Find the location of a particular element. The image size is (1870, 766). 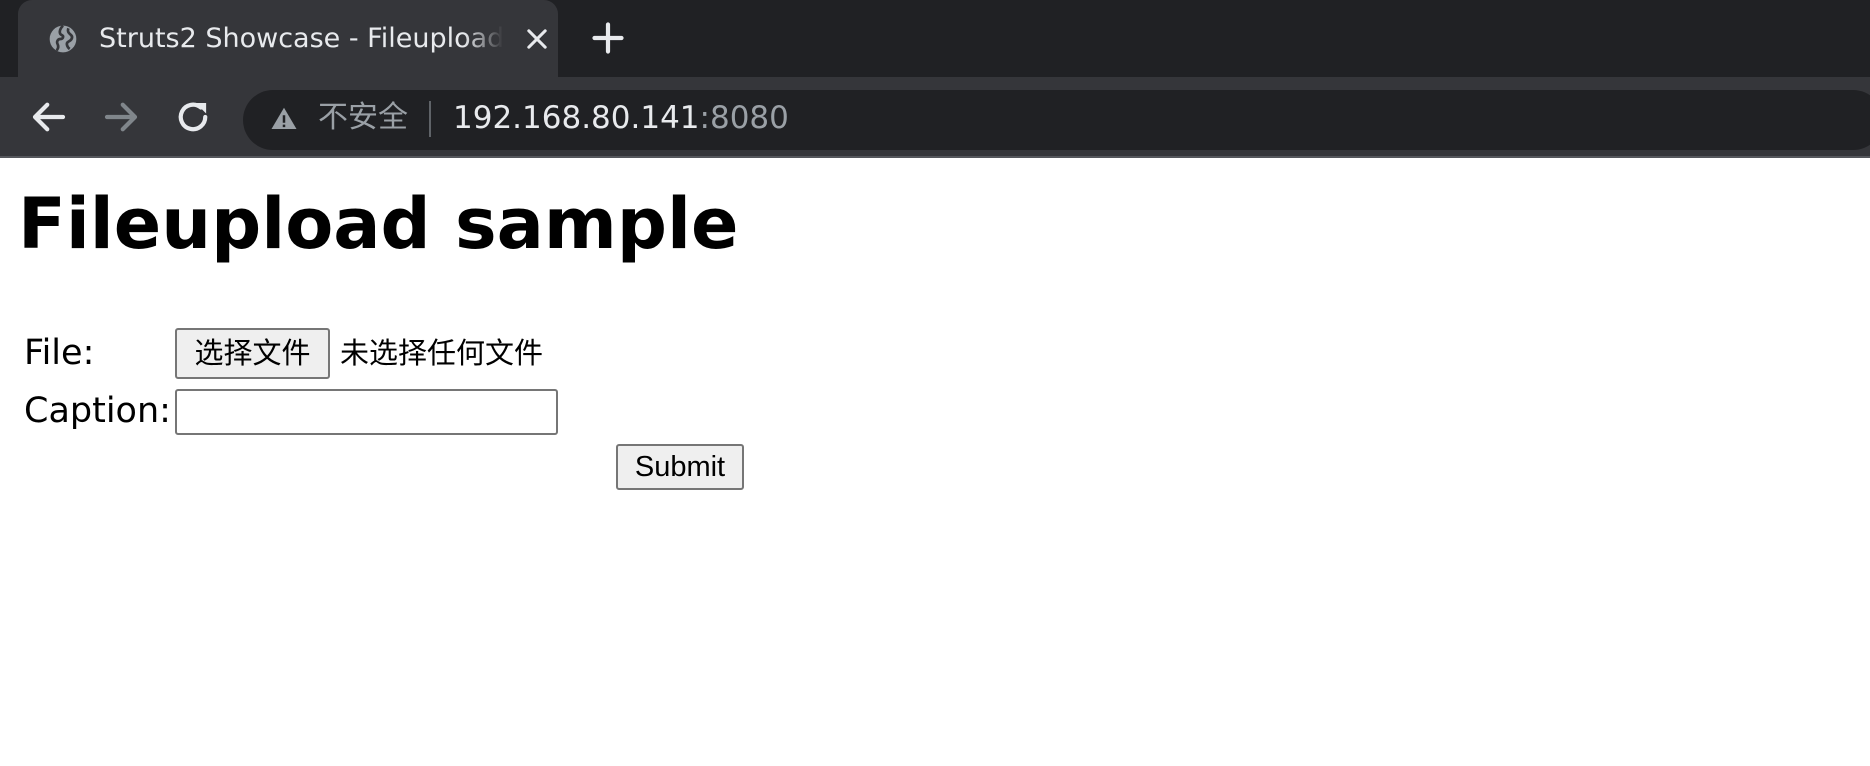

reload-icon is located at coordinates (193, 117).